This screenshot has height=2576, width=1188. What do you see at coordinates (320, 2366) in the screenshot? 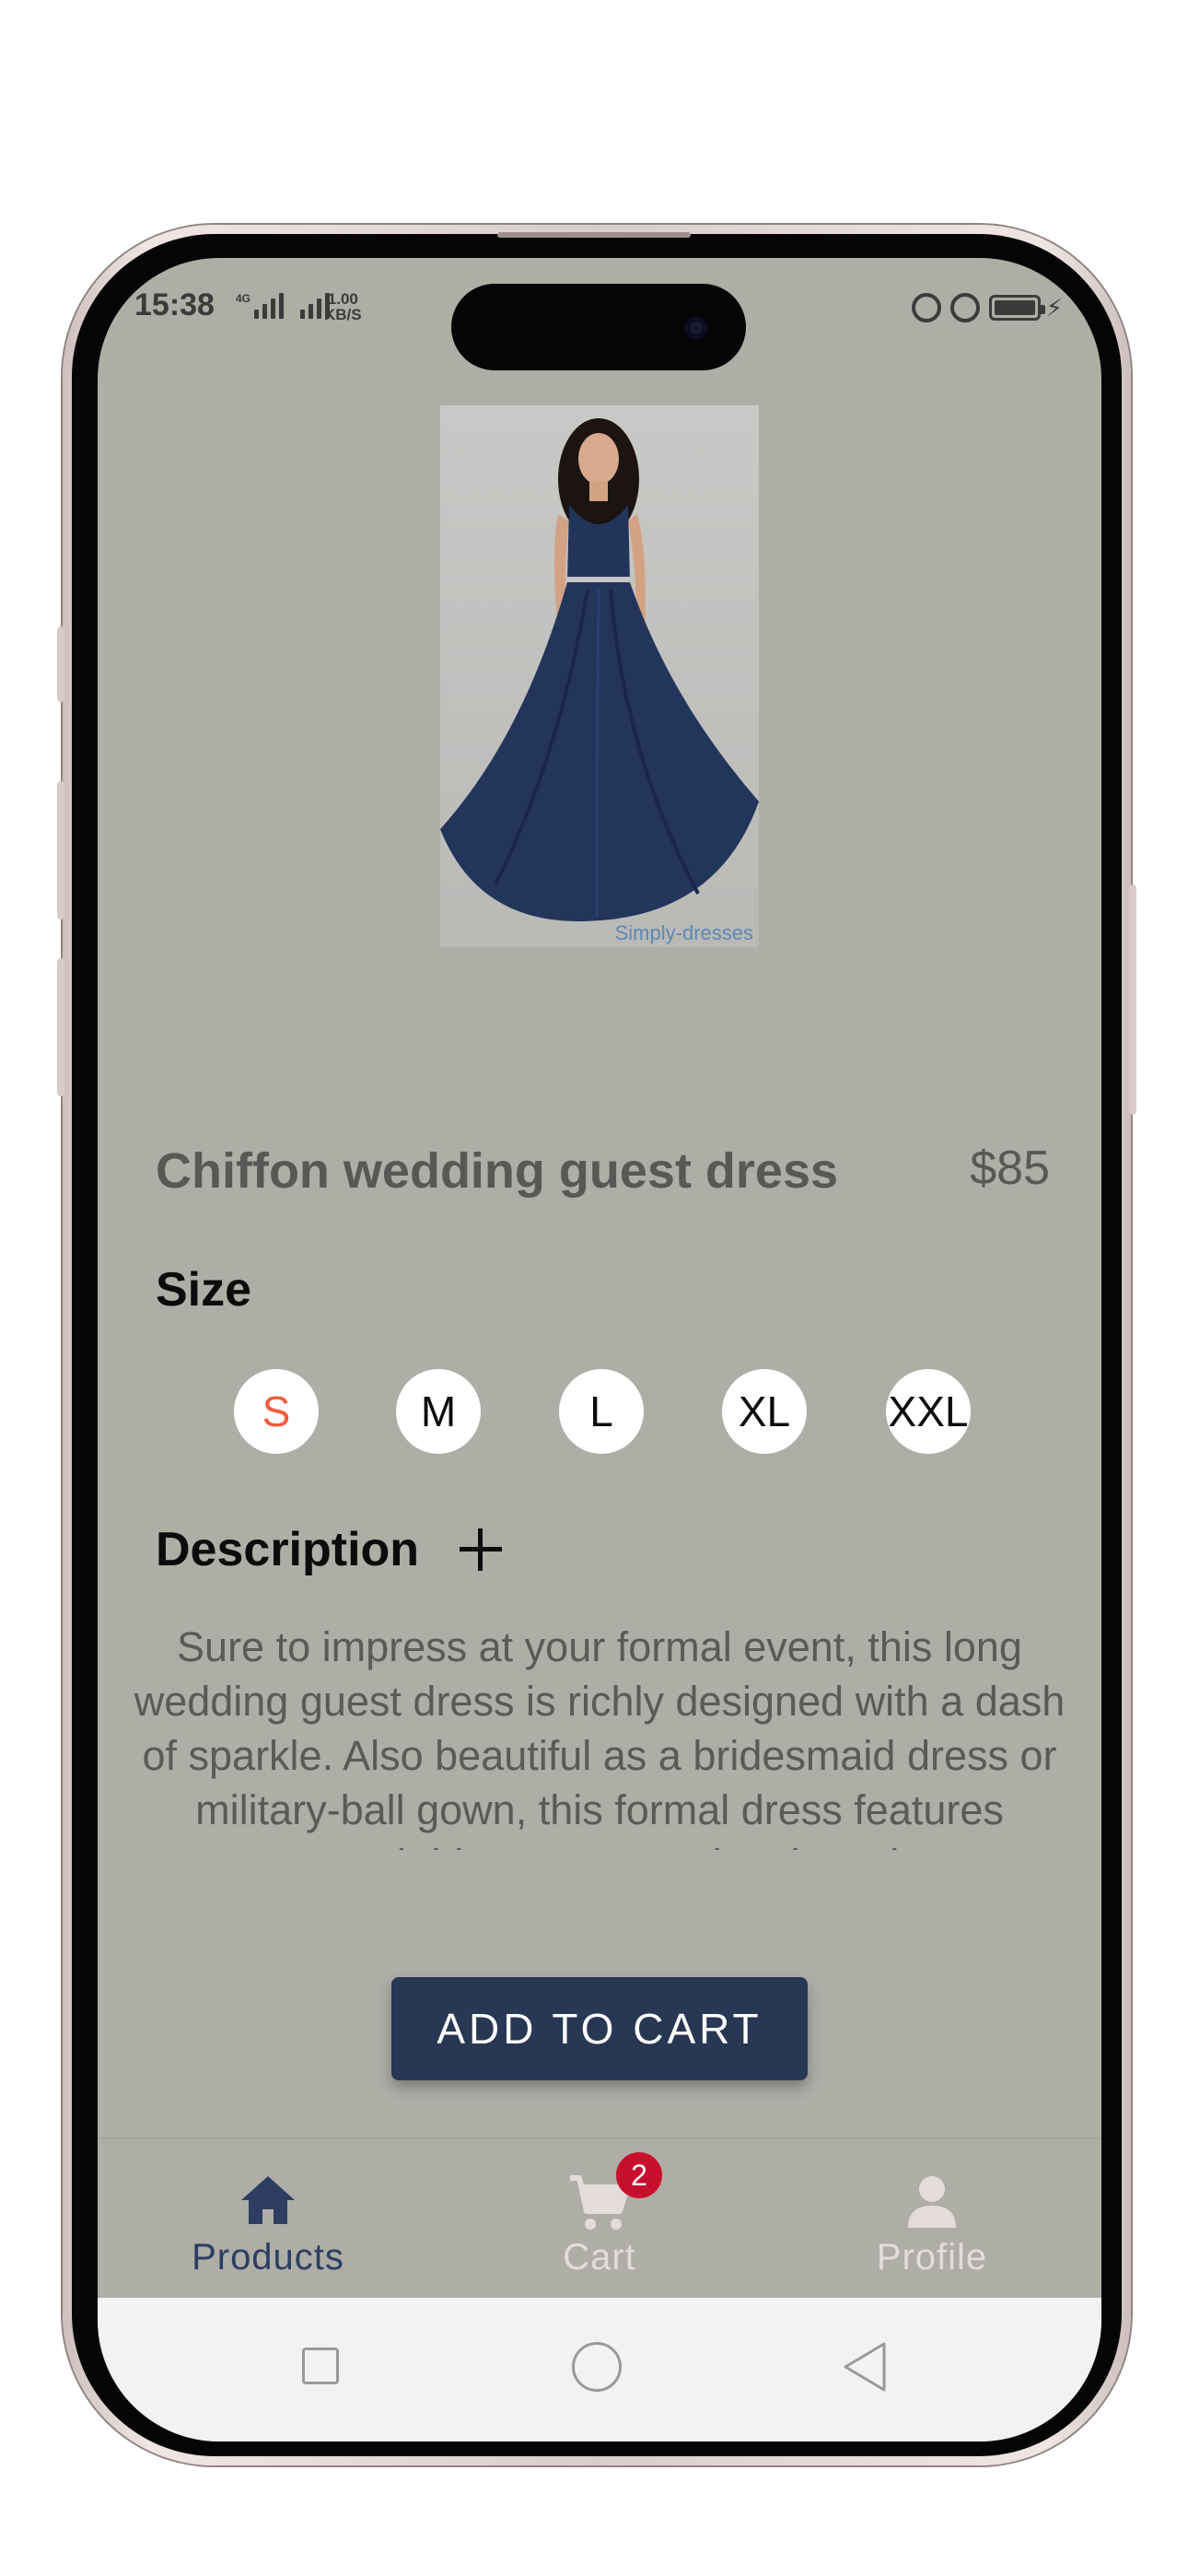
I see `recents-icon` at bounding box center [320, 2366].